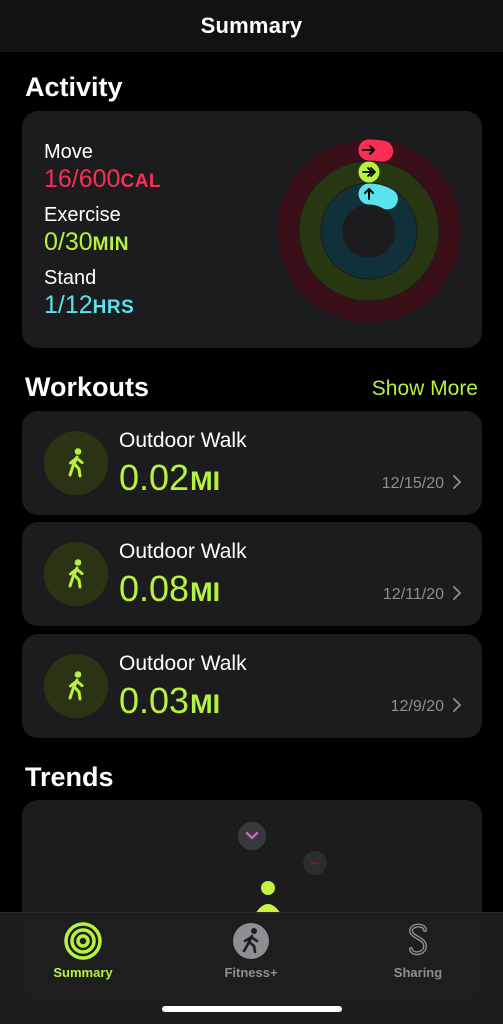  Describe the element at coordinates (252, 574) in the screenshot. I see `workout-card: Outdoor Walk 0.08MI 12/11/20` at that location.